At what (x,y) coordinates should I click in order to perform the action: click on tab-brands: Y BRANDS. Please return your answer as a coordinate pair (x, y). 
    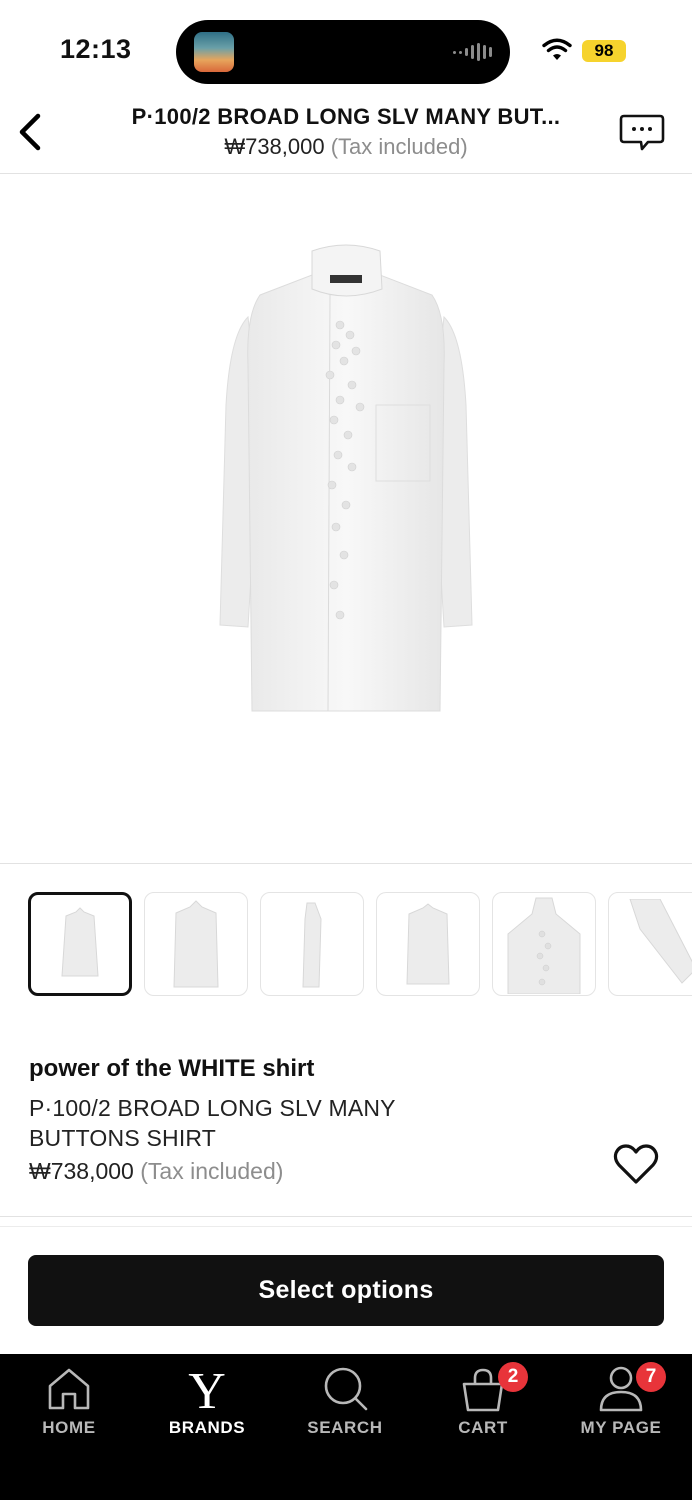
    Looking at the image, I should click on (207, 1404).